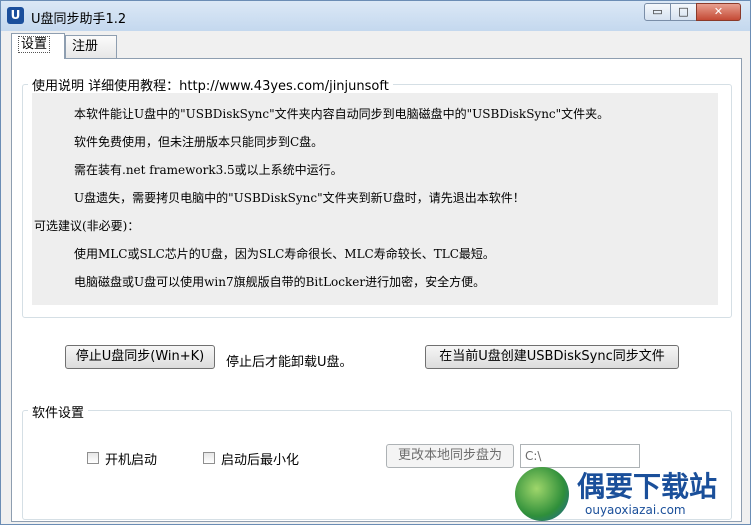 This screenshot has height=525, width=751. I want to click on maximize-button: □, so click(683, 12).